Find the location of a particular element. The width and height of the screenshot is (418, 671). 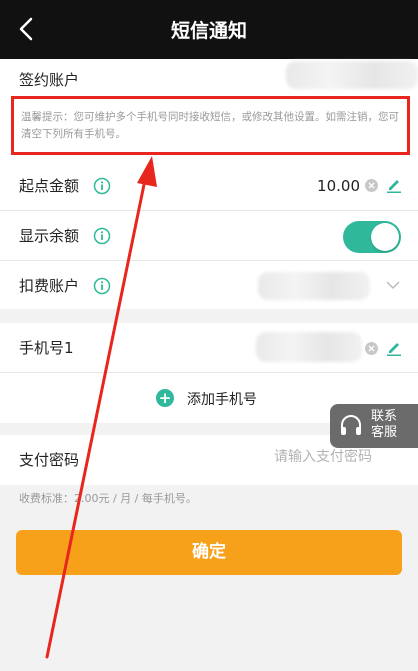

show-balance-row: 显示余额 is located at coordinates (209, 236).